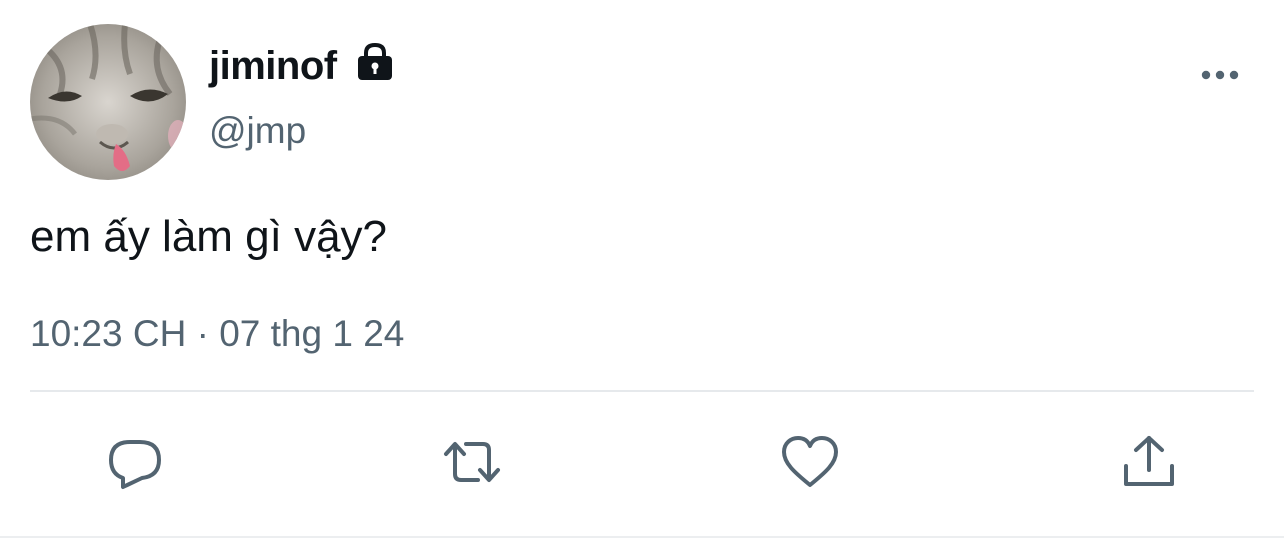  I want to click on tweet-text: em ấy làm gì vậy?, so click(209, 236).